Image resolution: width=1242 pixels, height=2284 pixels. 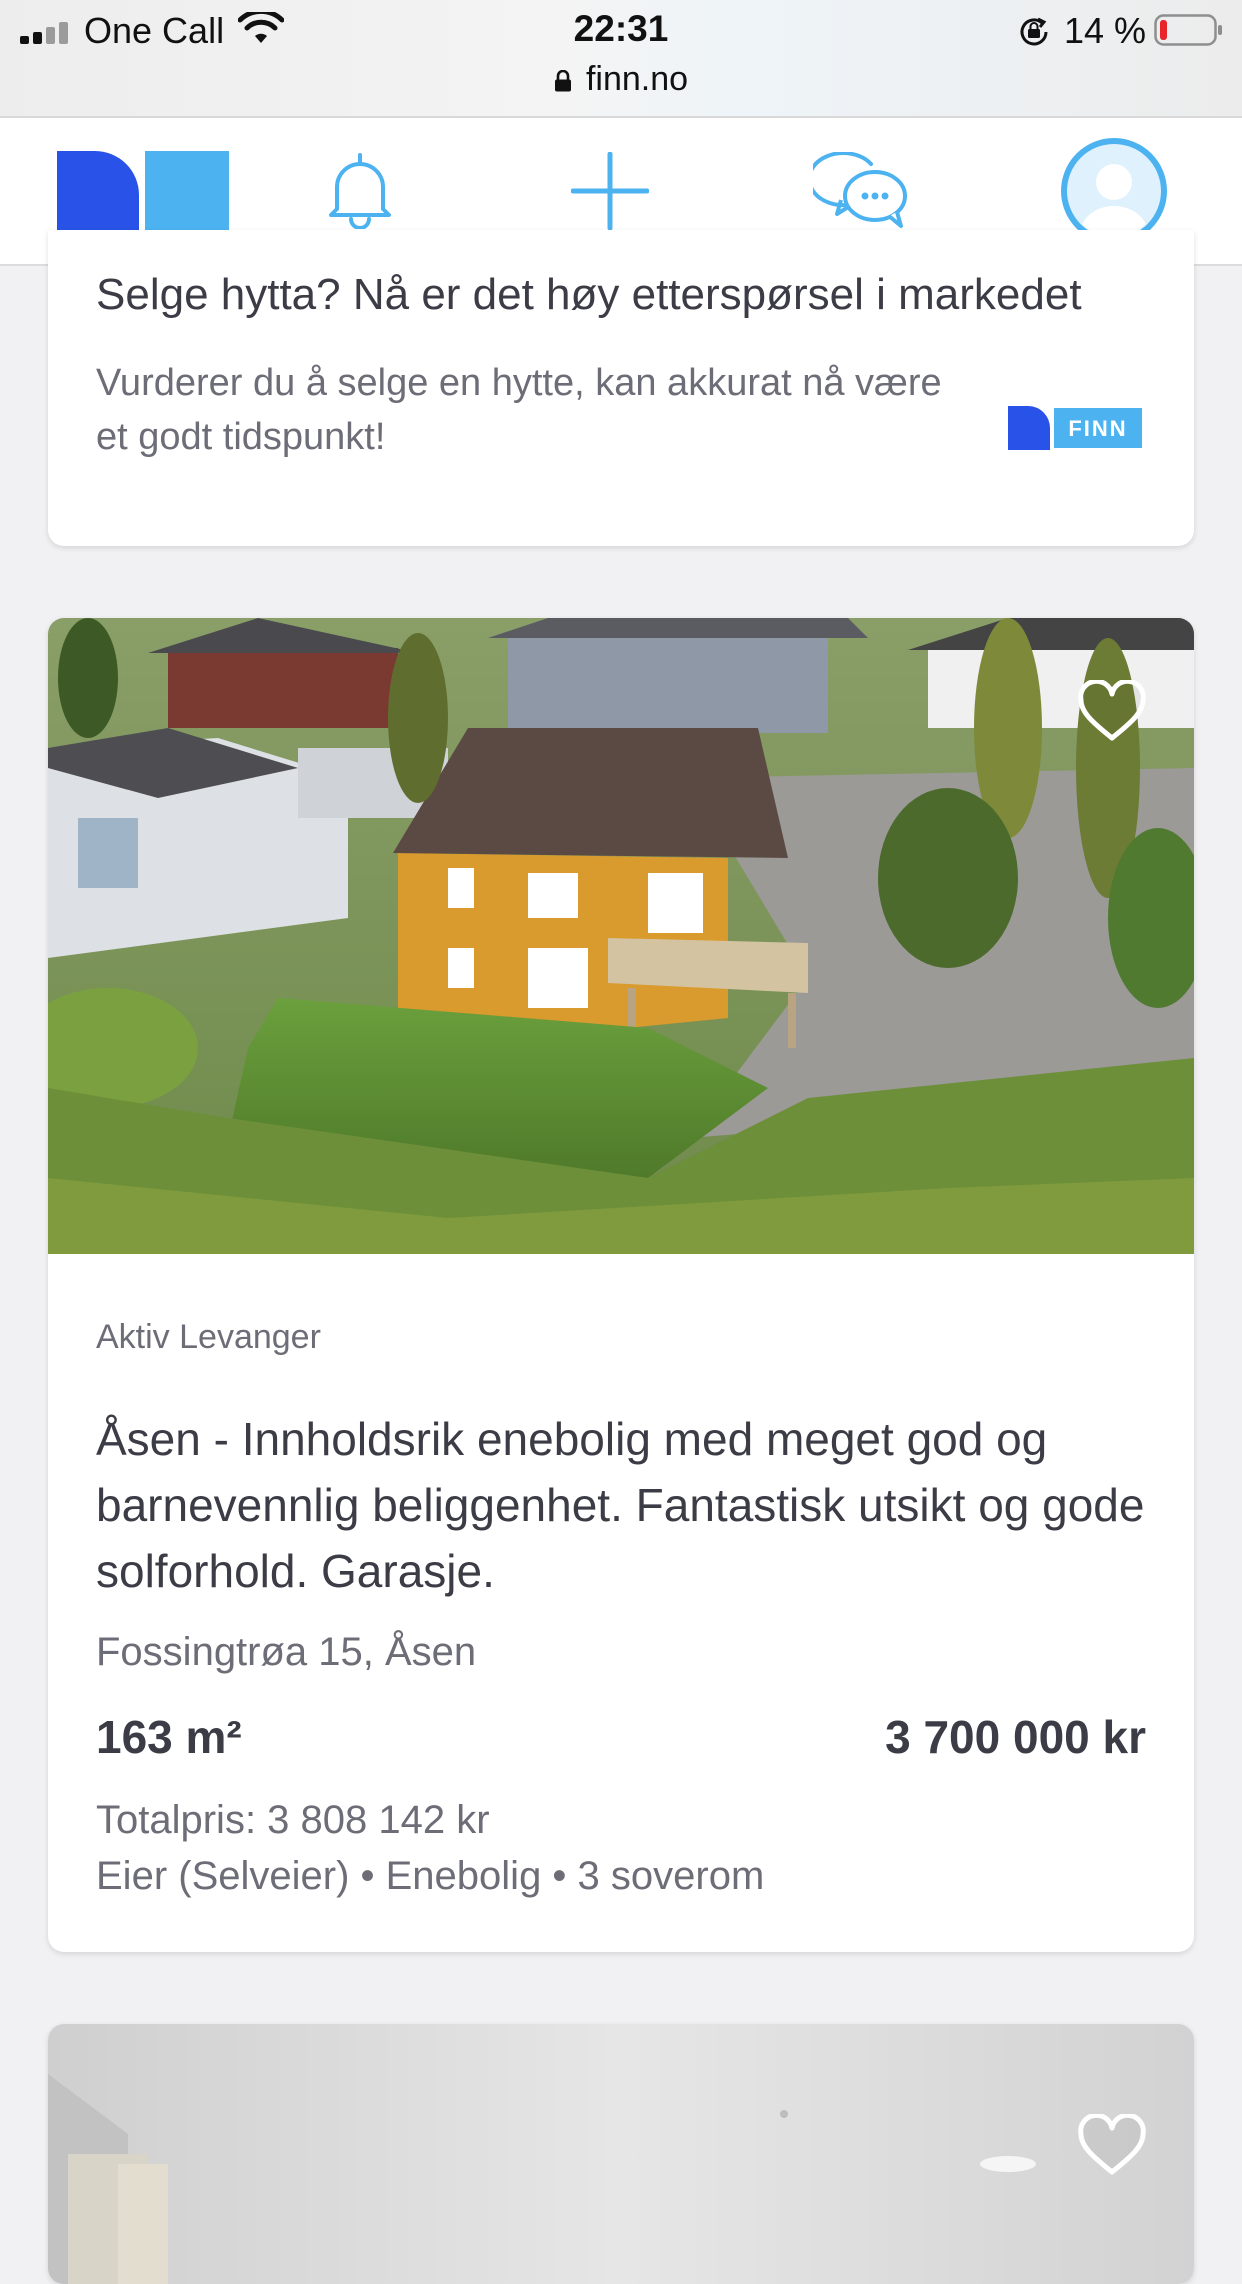 What do you see at coordinates (637, 79) in the screenshot?
I see `url-text: finn.no` at bounding box center [637, 79].